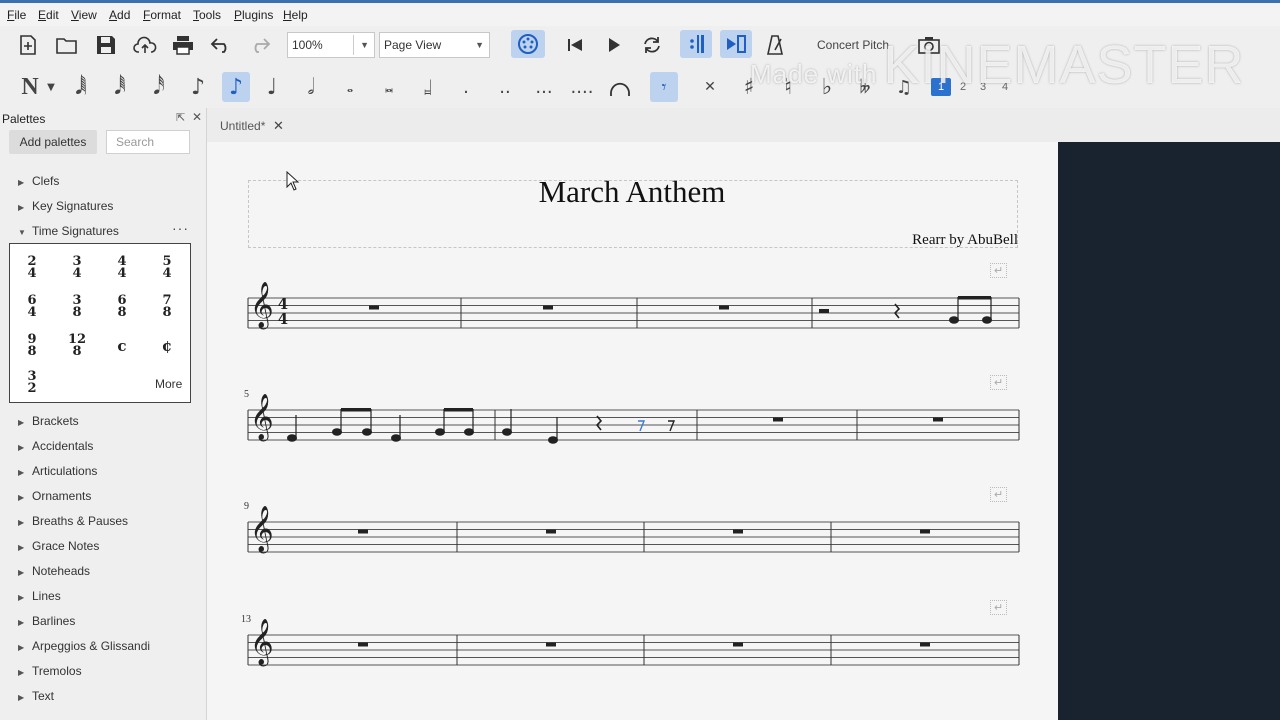 The image size is (1280, 720). Describe the element at coordinates (246, 619) in the screenshot. I see `measure-number: 13` at that location.